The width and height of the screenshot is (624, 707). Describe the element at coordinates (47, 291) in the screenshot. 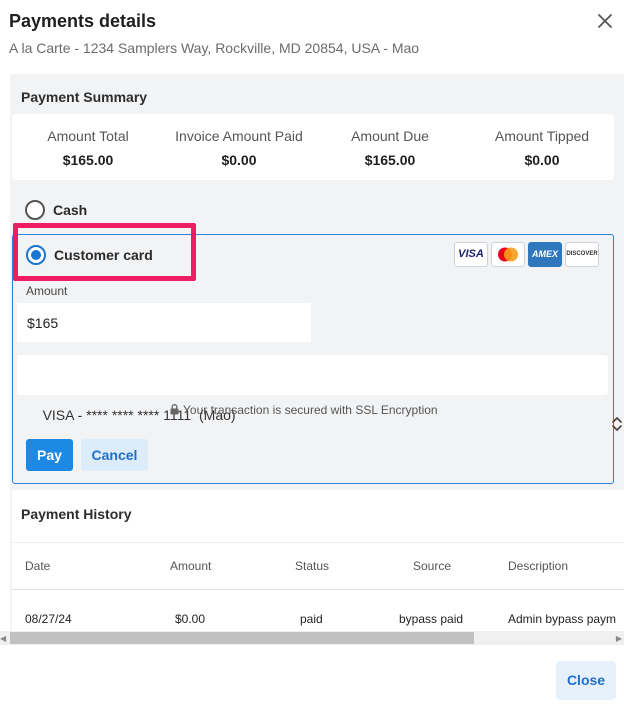

I see `amount-label: Amount` at that location.